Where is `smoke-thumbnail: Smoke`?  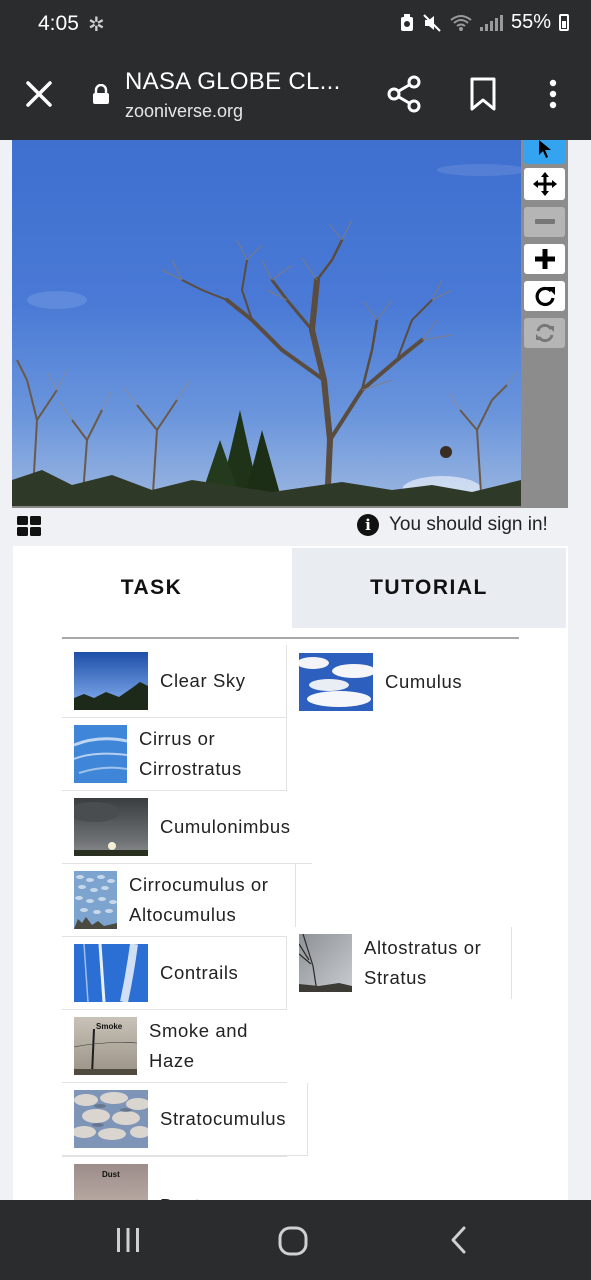 smoke-thumbnail: Smoke is located at coordinates (105, 1046).